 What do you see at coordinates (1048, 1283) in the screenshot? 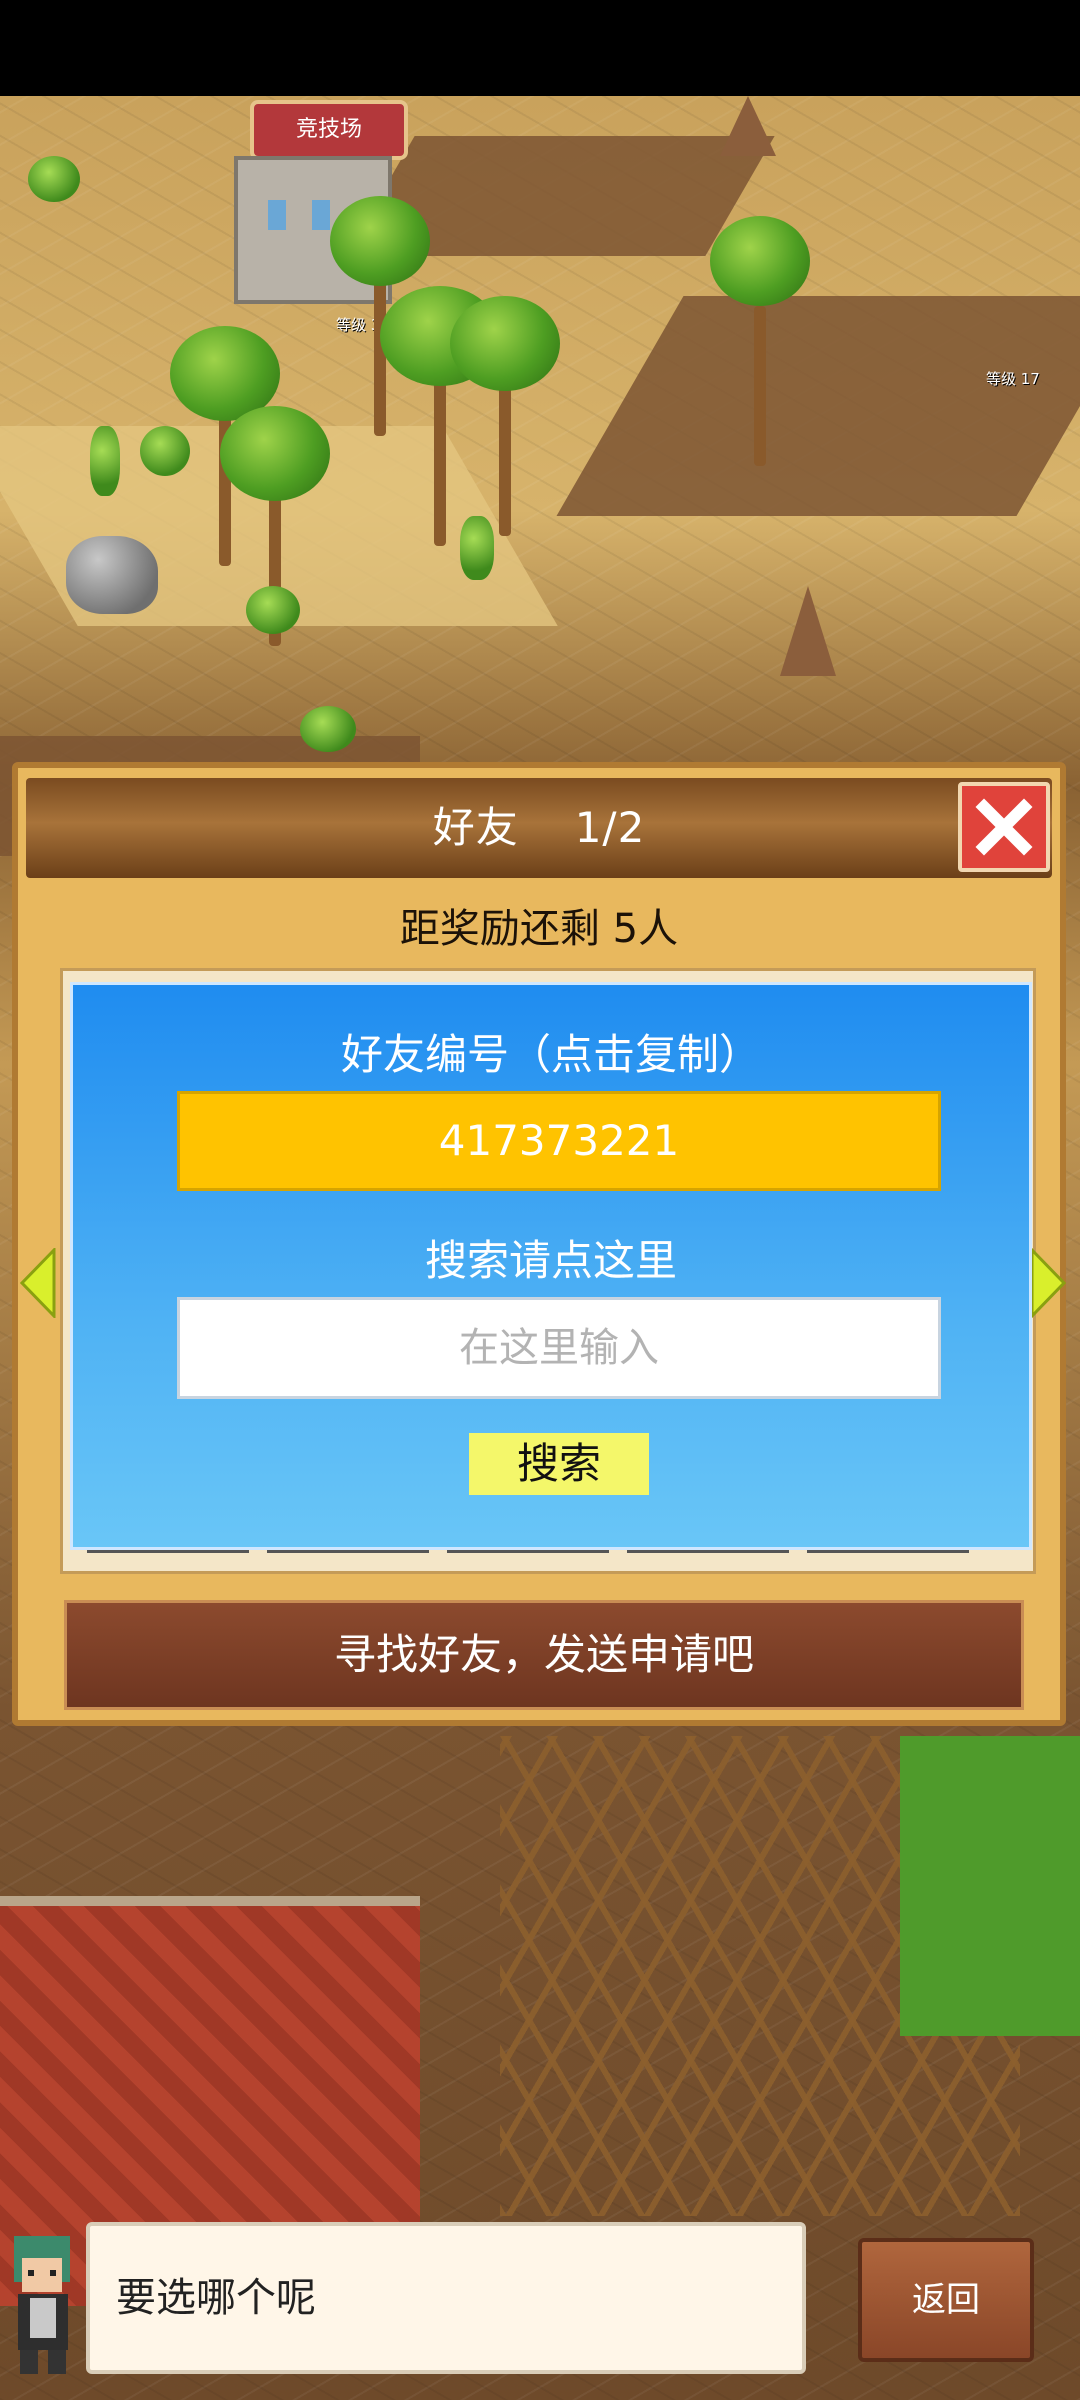
I see `arrow-right-icon` at bounding box center [1048, 1283].